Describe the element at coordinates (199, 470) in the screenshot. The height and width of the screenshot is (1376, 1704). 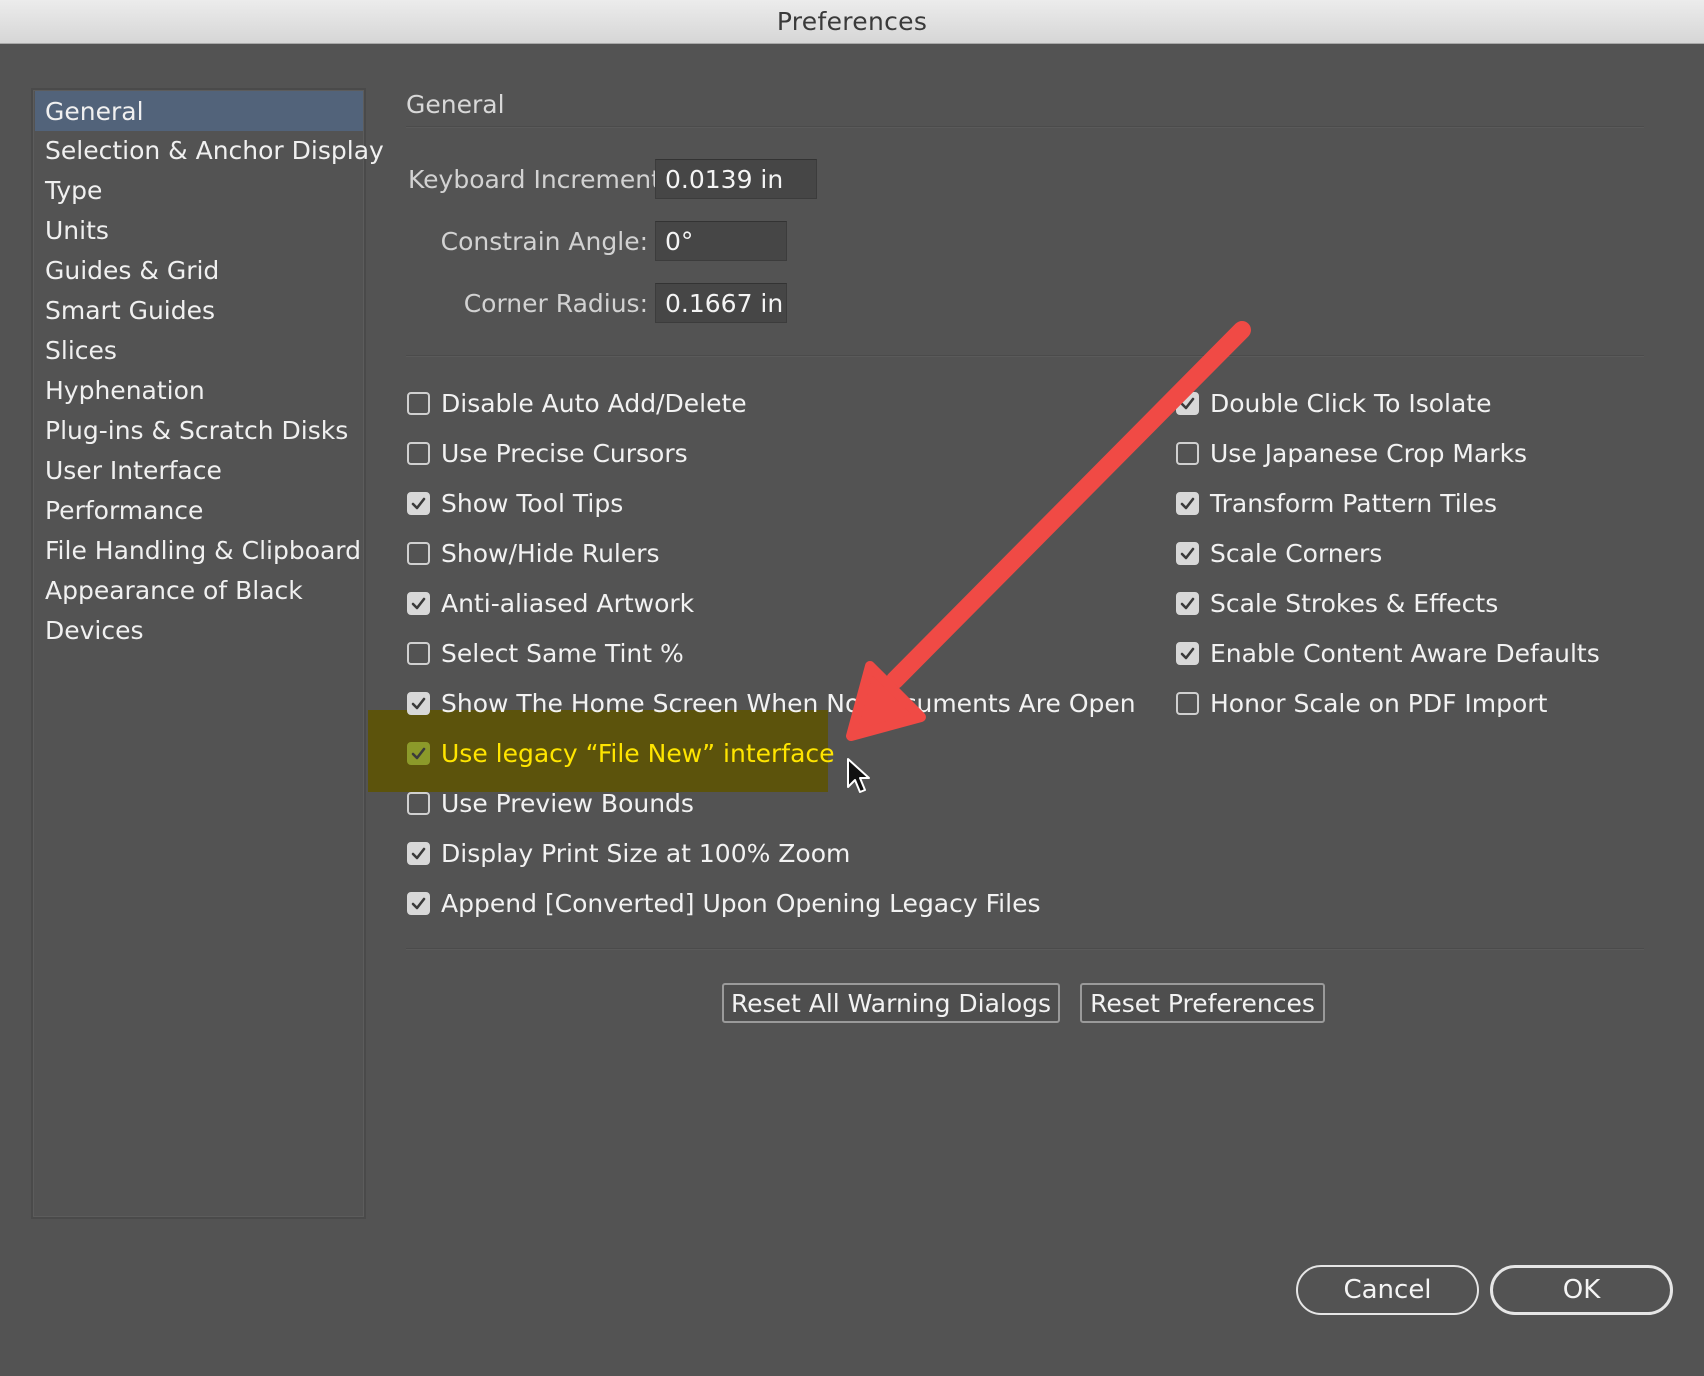
I see `sidebar-item-user-interface: User Interface` at that location.